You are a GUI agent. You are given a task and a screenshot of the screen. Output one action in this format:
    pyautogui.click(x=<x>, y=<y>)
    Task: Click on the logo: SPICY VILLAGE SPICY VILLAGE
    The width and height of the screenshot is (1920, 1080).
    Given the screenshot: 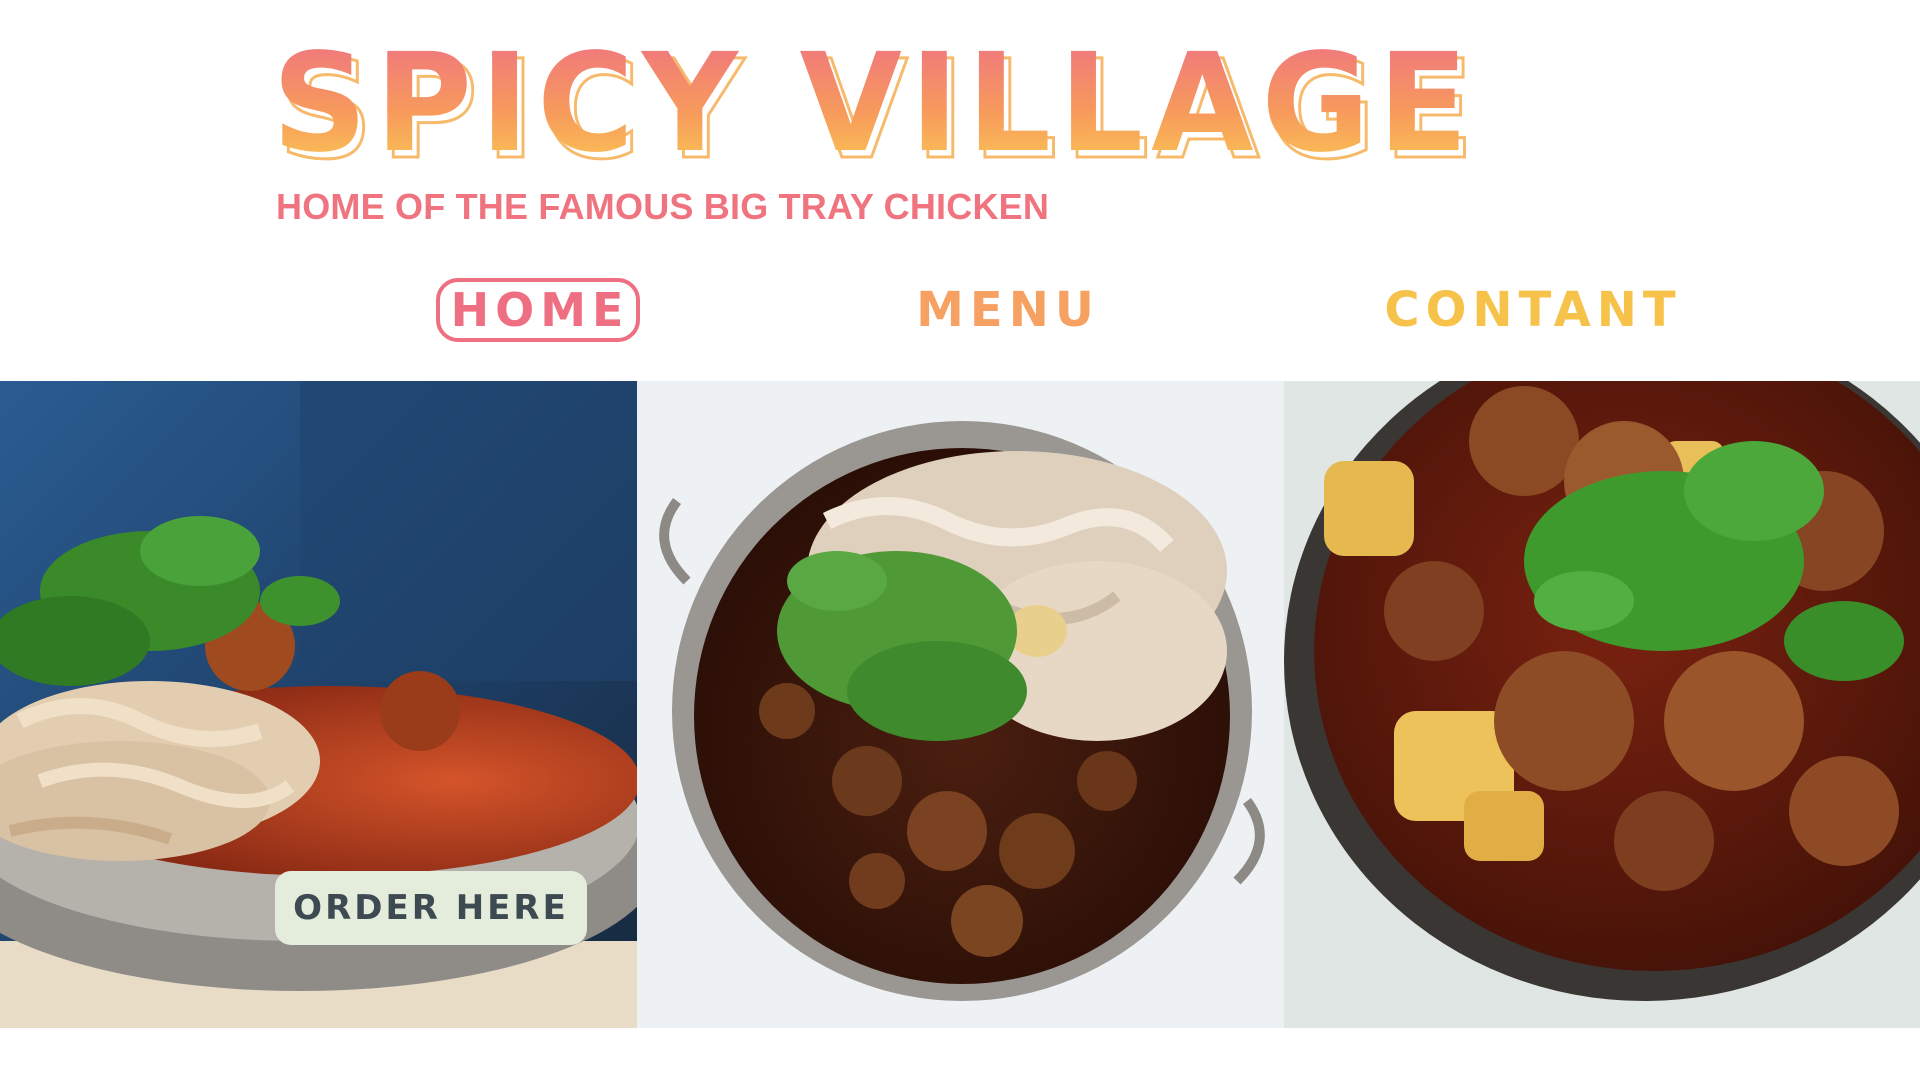 What is the action you would take?
    pyautogui.click(x=882, y=101)
    